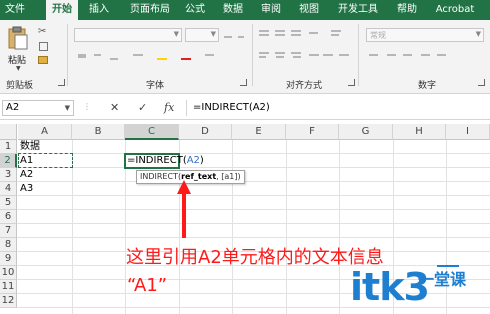 The image size is (490, 314). Describe the element at coordinates (242, 35) in the screenshot. I see `shrink-font-icon` at that location.